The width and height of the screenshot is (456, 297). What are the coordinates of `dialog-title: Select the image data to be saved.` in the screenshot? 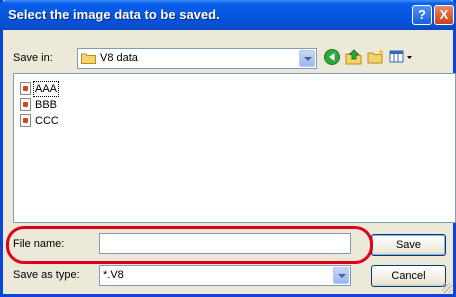 It's located at (114, 14).